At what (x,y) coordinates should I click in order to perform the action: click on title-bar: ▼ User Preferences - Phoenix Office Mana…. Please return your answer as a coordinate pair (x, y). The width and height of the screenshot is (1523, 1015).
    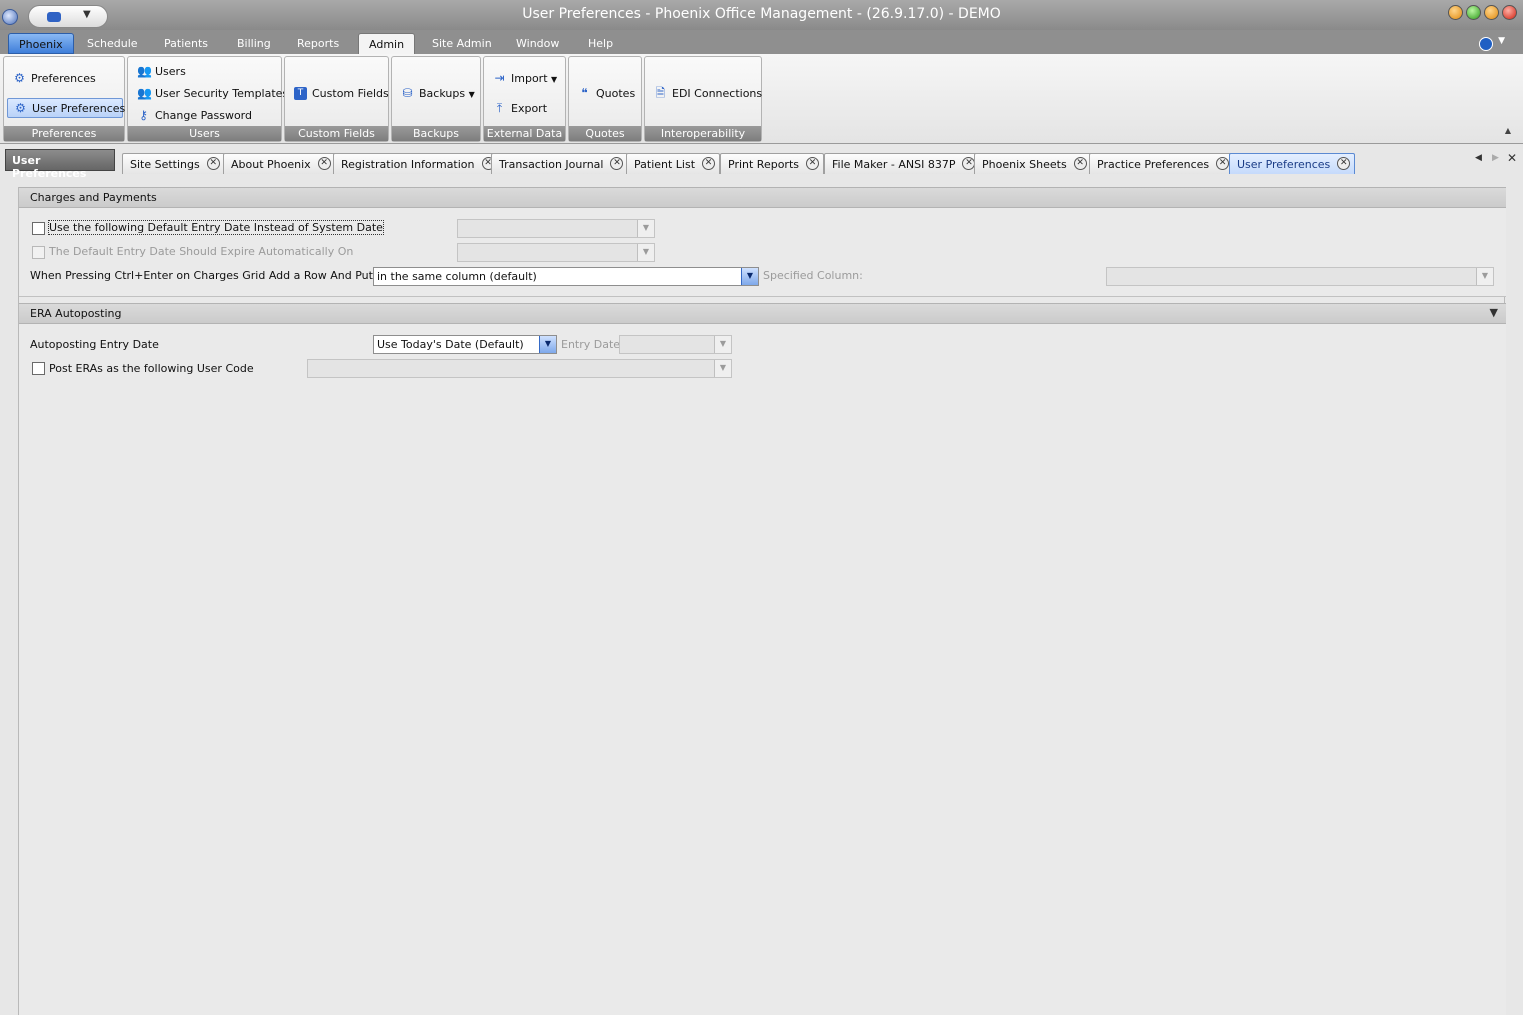
    Looking at the image, I should click on (761, 15).